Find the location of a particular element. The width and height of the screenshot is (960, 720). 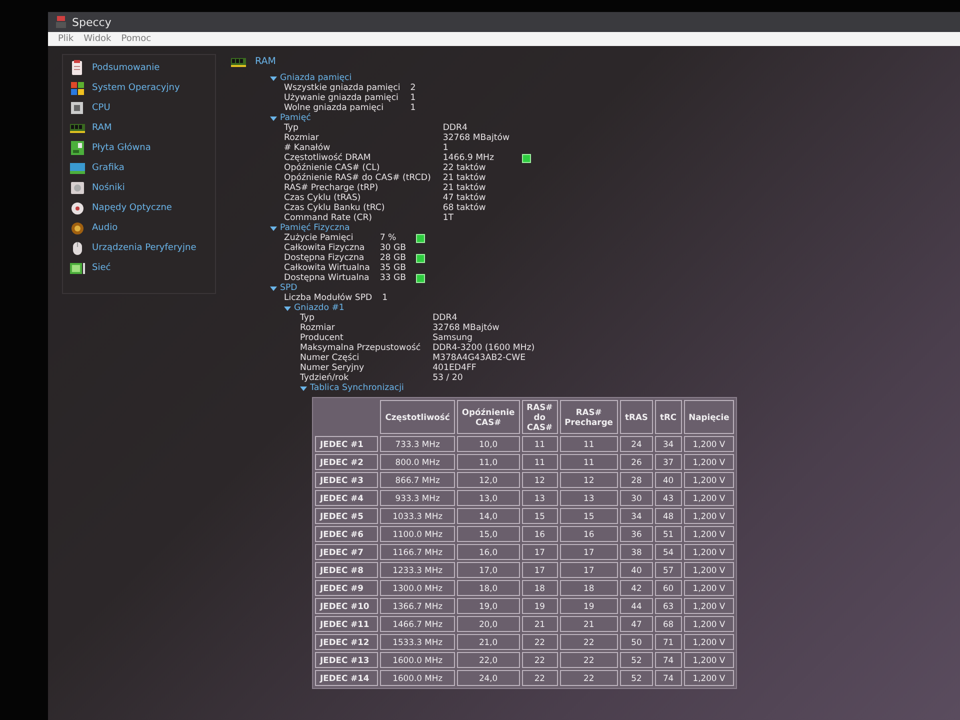

property-label: Numer Części is located at coordinates (330, 358).